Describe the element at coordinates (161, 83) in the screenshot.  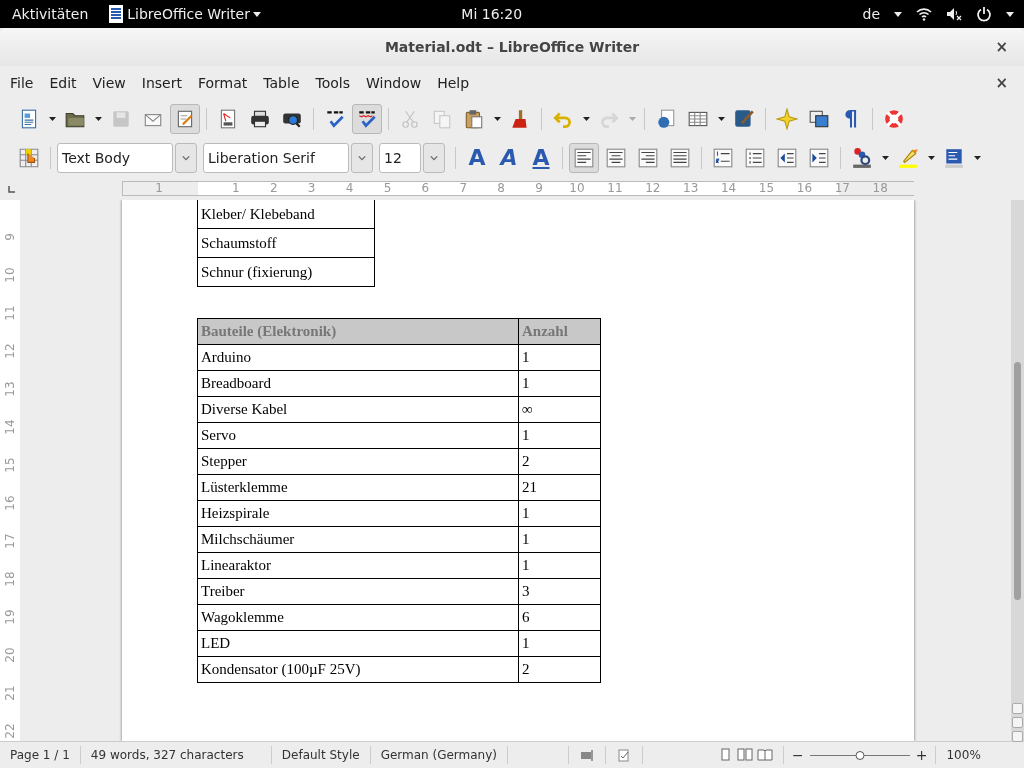
I see `menu-item: Insert` at that location.